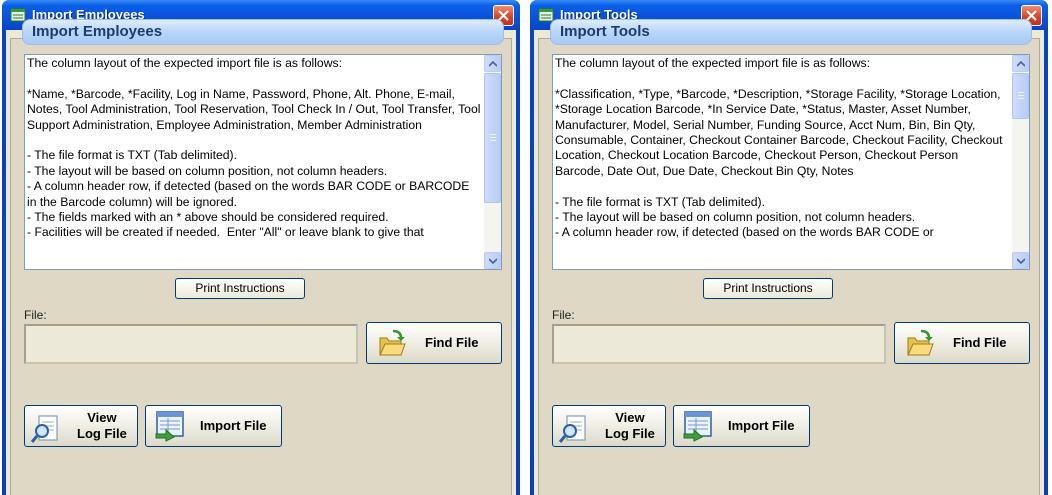 The height and width of the screenshot is (495, 1052). What do you see at coordinates (605, 31) in the screenshot?
I see `section-header-label: Import Tools` at bounding box center [605, 31].